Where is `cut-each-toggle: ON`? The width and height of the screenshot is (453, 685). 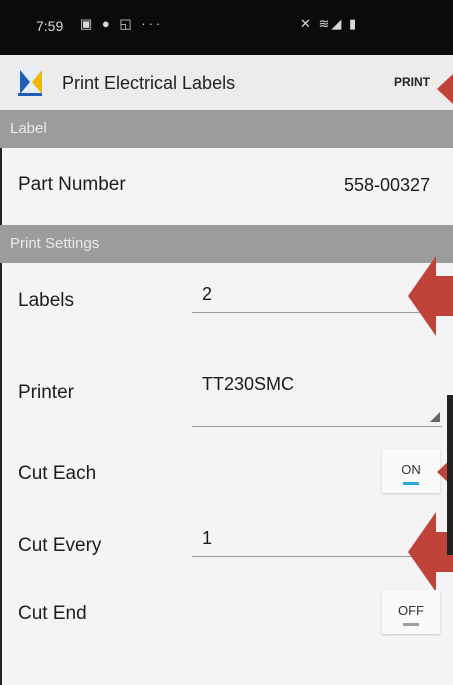
cut-each-toggle: ON is located at coordinates (411, 471).